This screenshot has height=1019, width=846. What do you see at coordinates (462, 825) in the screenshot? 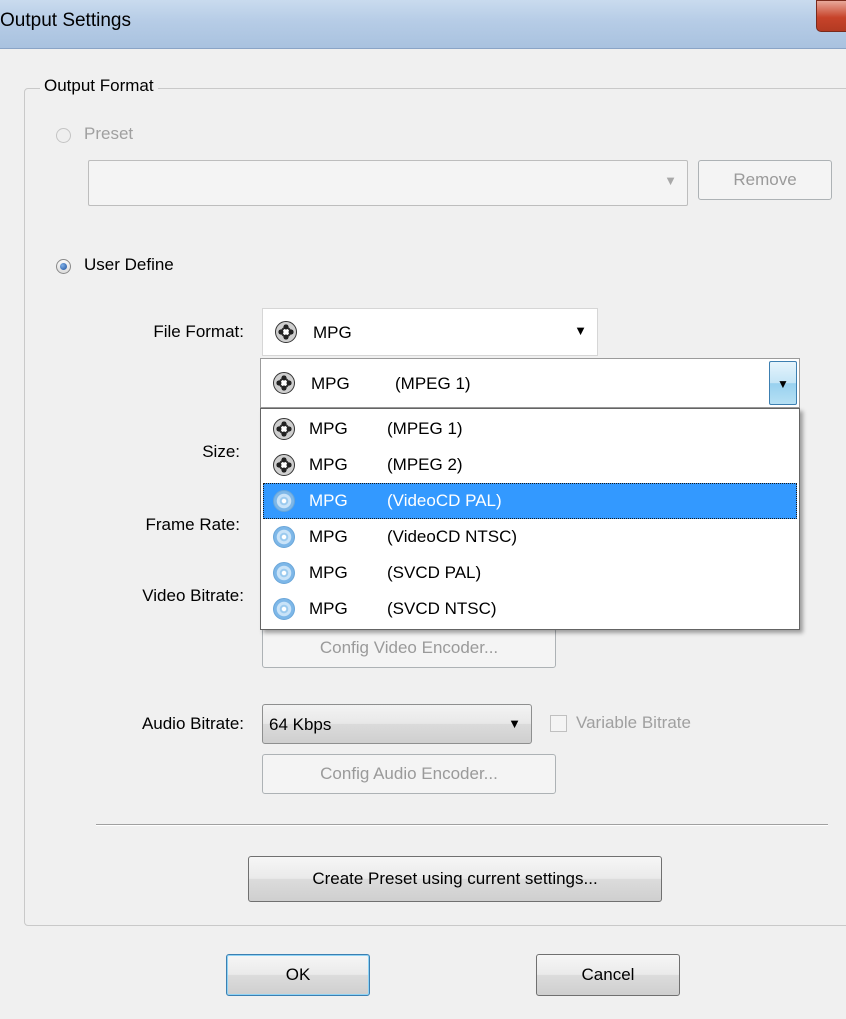
I see `separator` at bounding box center [462, 825].